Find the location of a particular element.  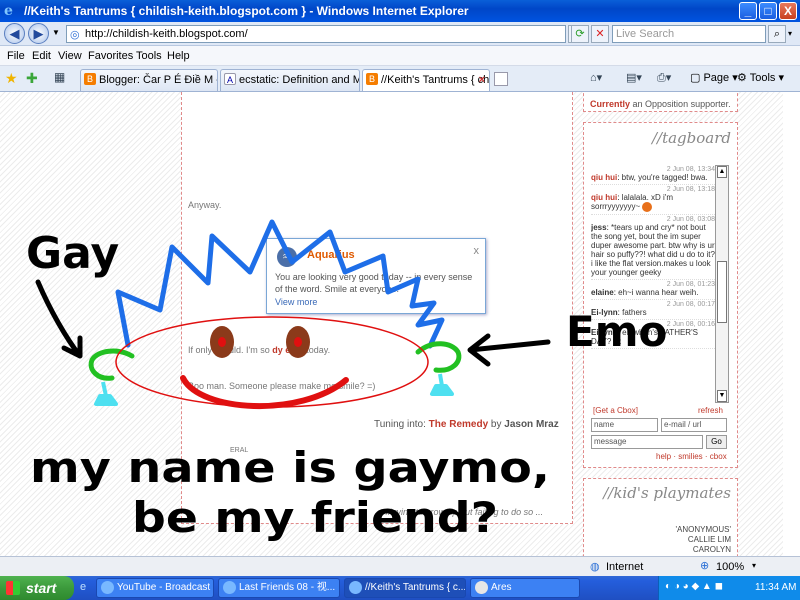

task-ares: Ares is located at coordinates (525, 588).